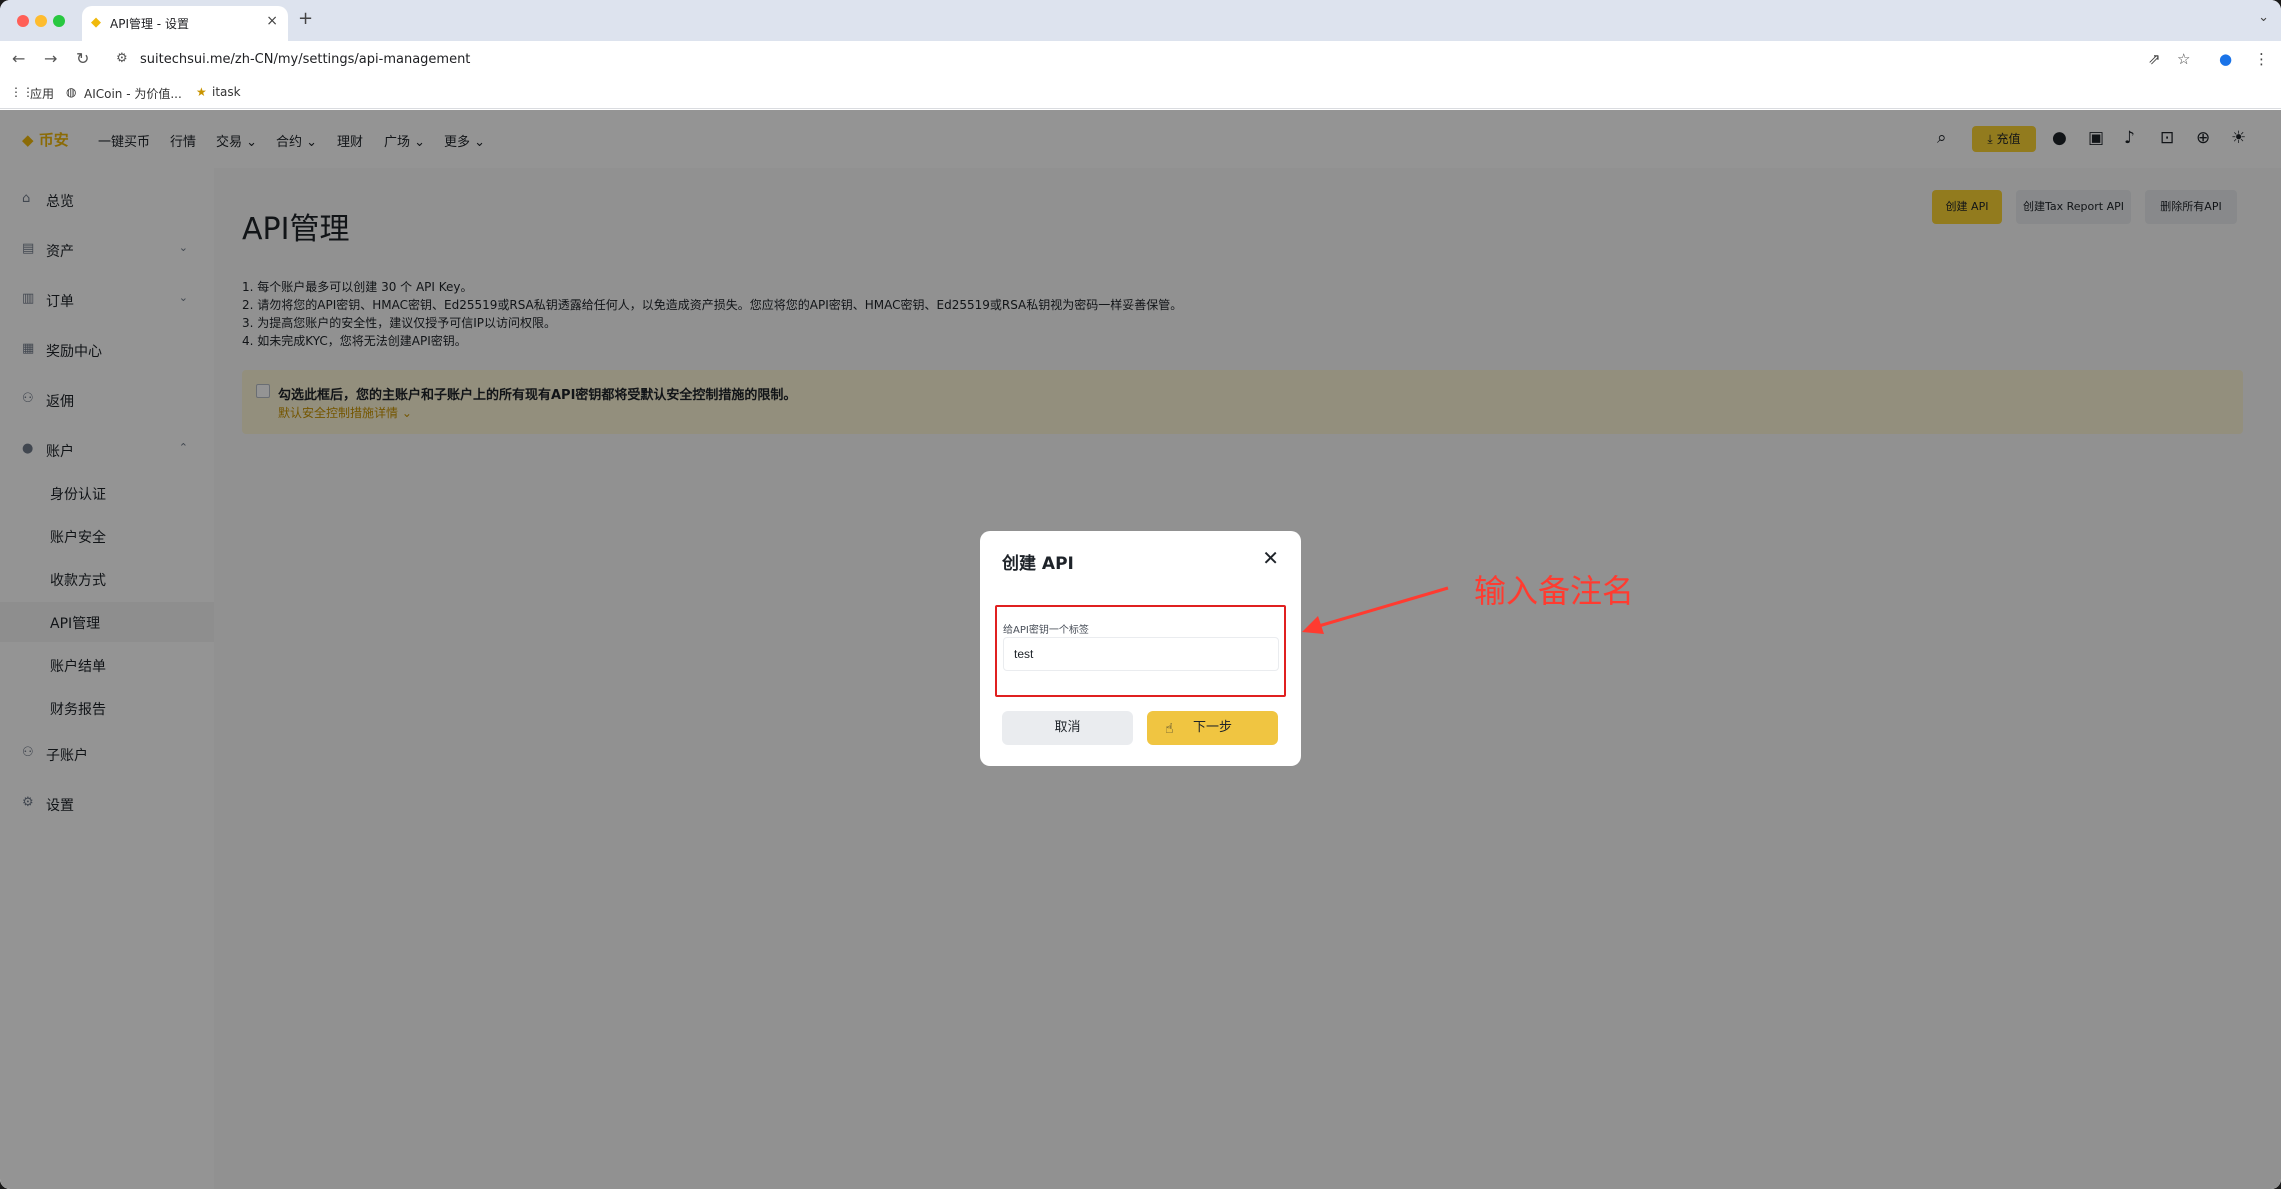  I want to click on binance-favicon-icon: ◆, so click(96, 22).